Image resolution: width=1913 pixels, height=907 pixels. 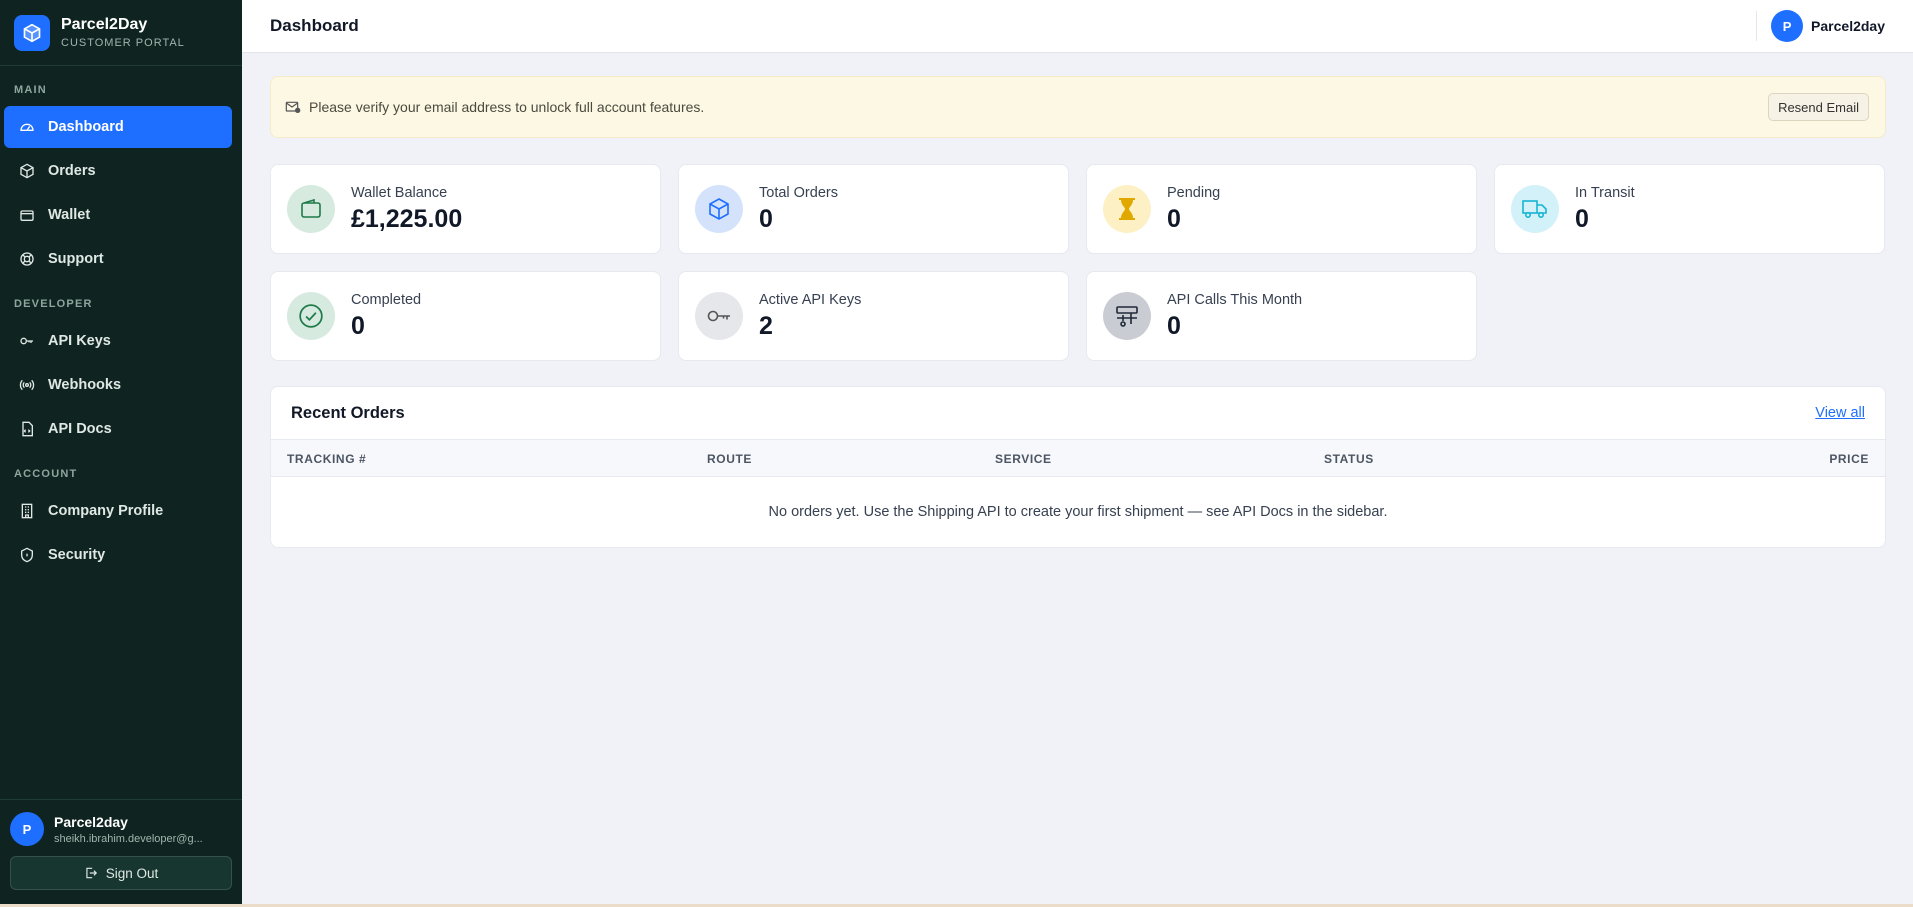 What do you see at coordinates (27, 385) in the screenshot?
I see `broadcast-icon` at bounding box center [27, 385].